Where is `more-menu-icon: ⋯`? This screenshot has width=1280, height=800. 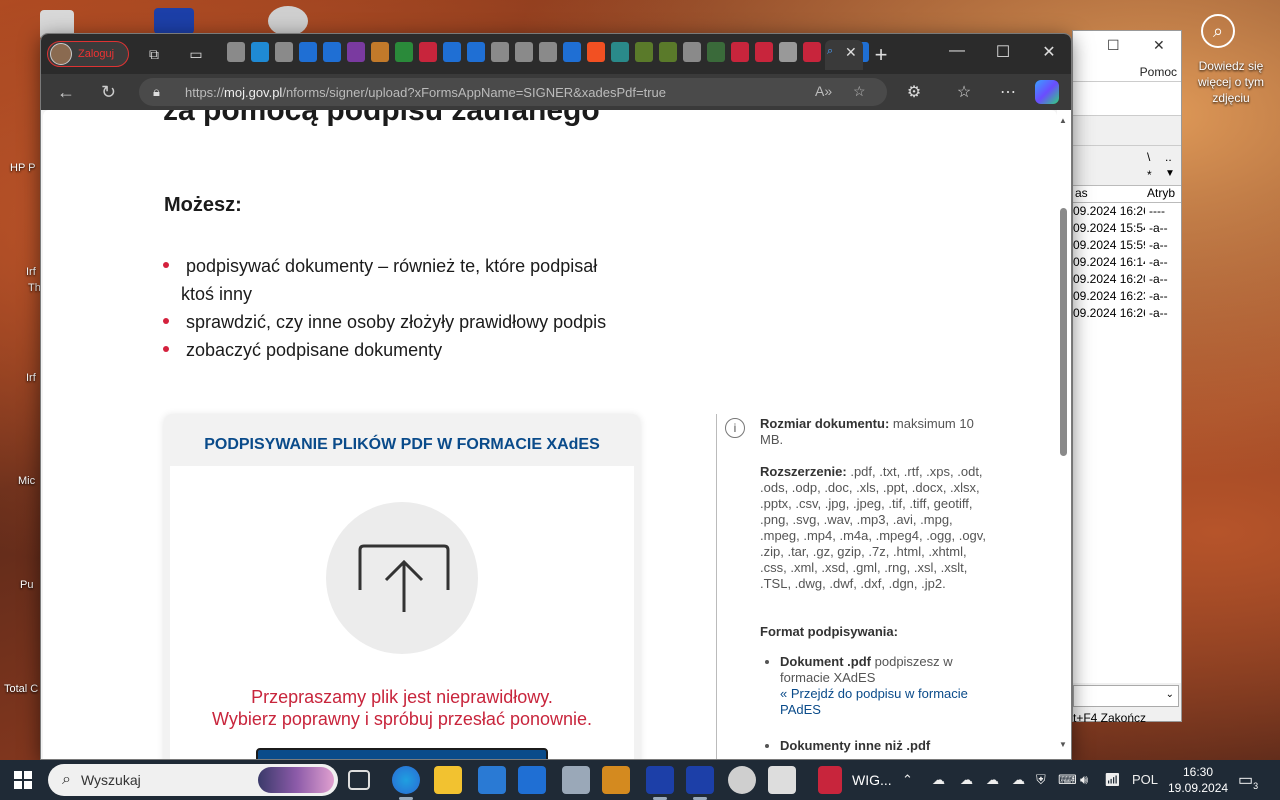 more-menu-icon: ⋯ is located at coordinates (1008, 92).